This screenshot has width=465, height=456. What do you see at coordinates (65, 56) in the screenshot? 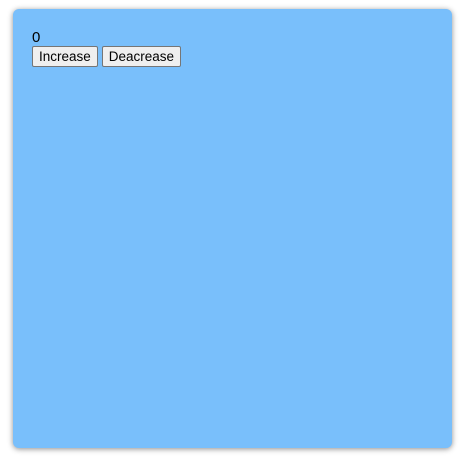
I see `increase-button: Increase` at bounding box center [65, 56].